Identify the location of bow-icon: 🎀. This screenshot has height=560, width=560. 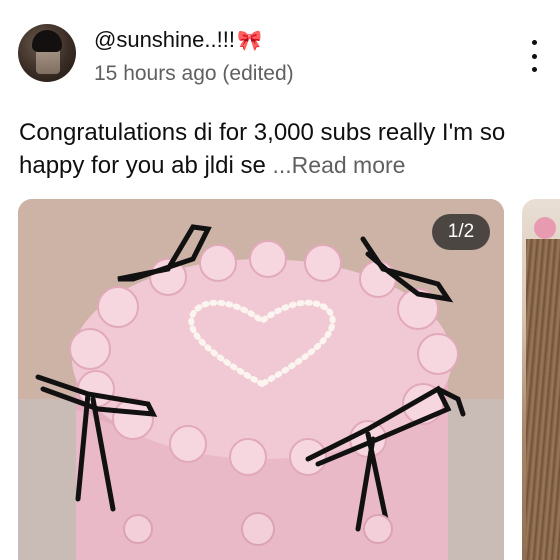
(249, 41).